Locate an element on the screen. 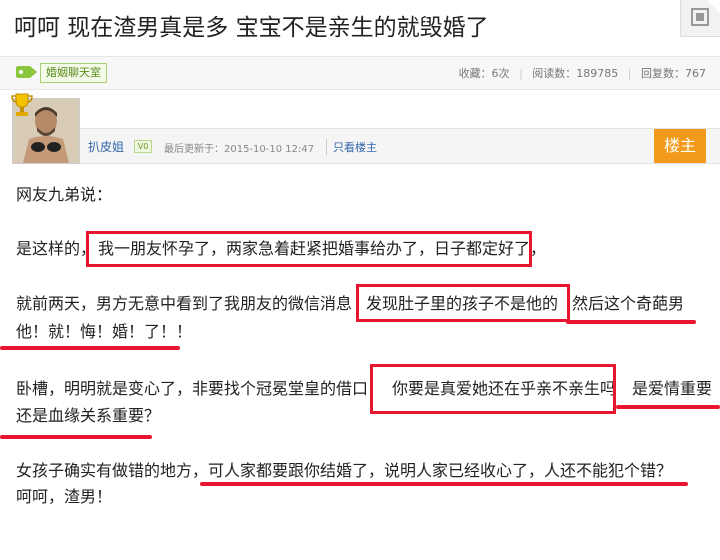  text-segment: 就前两天，男方无意中看到了我朋友的微信消息 is located at coordinates (184, 303).